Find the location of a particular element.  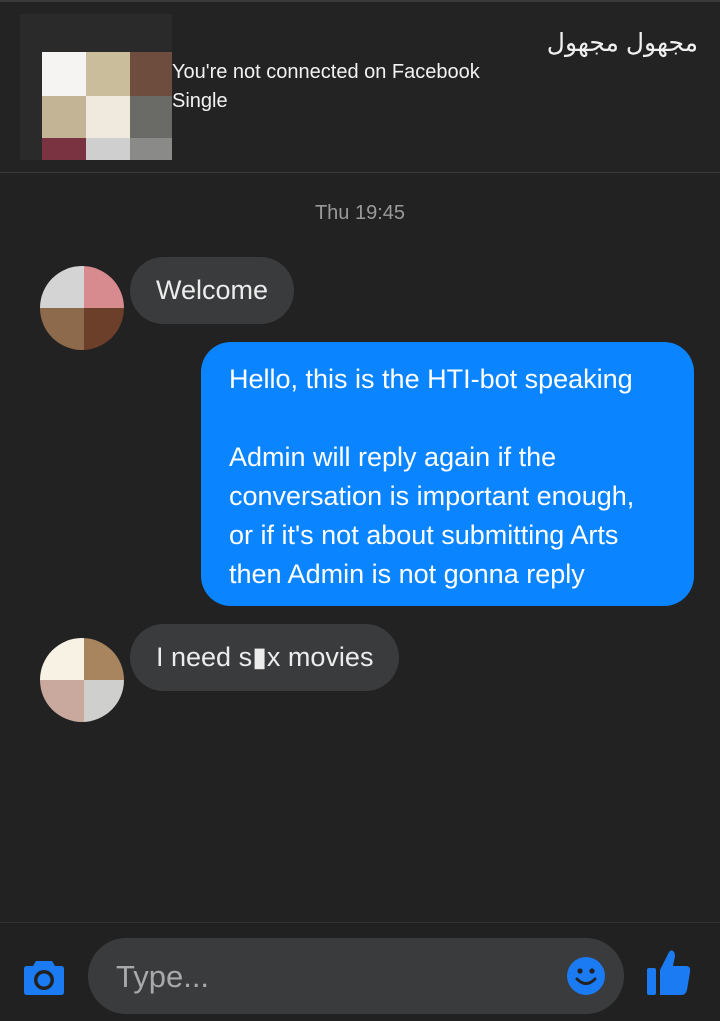

connection-status: You're not connected on Facebook is located at coordinates (326, 72).